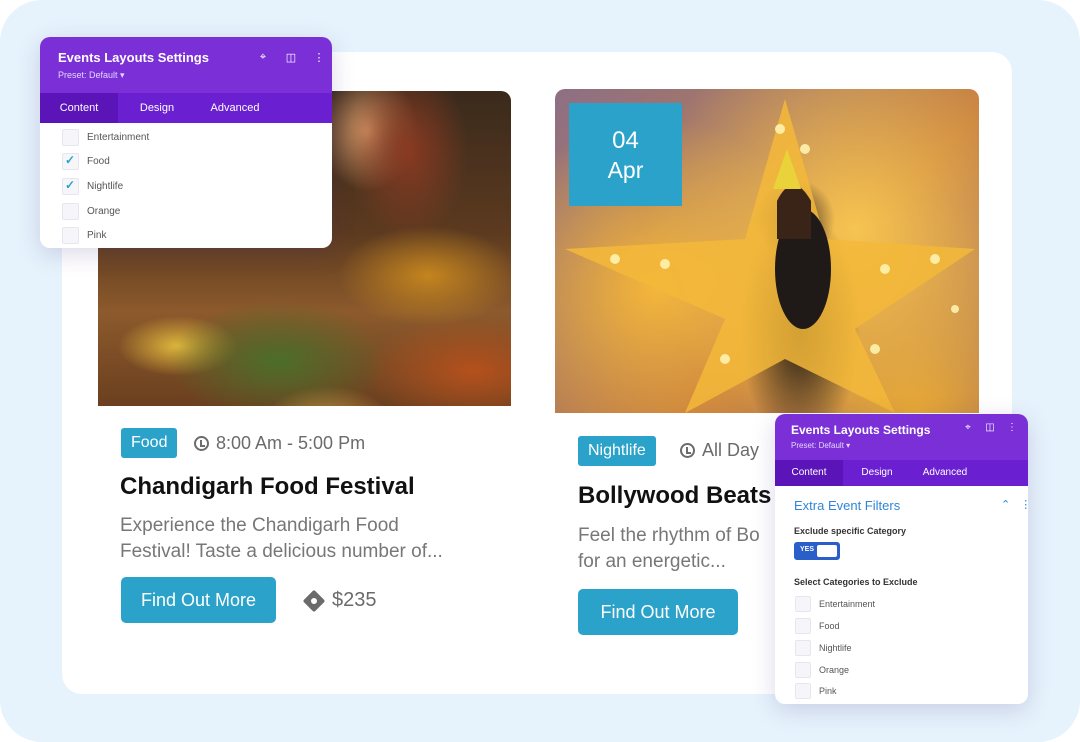 The image size is (1080, 742). I want to click on event-time: 8:00 Am - 5:00 Pm, so click(279, 443).